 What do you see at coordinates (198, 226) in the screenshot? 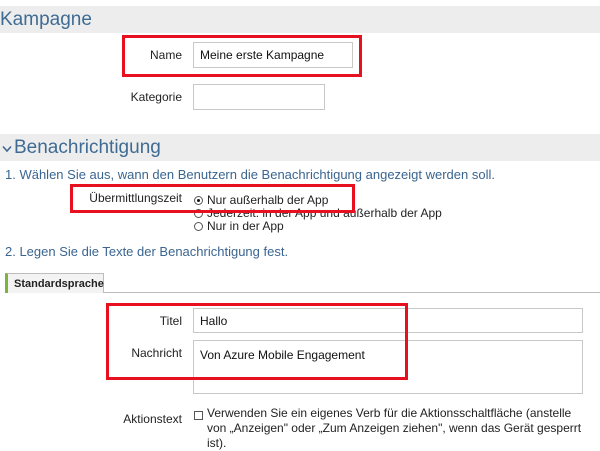
I see `radio-button` at bounding box center [198, 226].